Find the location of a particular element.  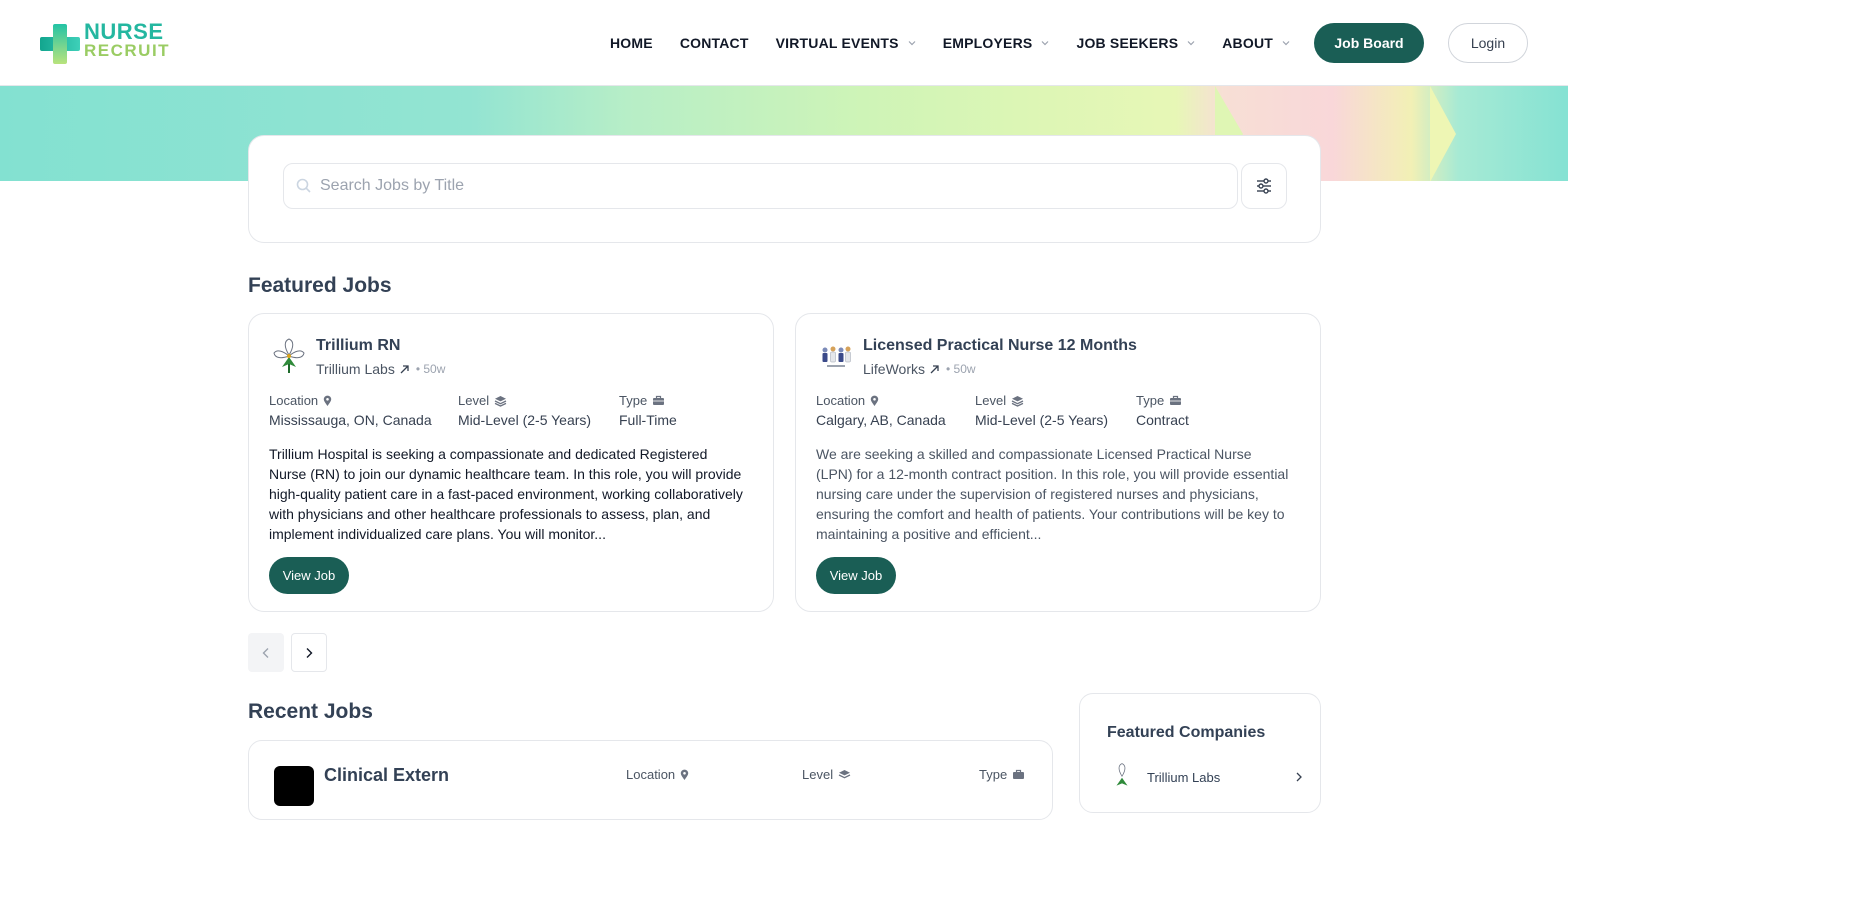

chevron-left-icon is located at coordinates (265, 652).